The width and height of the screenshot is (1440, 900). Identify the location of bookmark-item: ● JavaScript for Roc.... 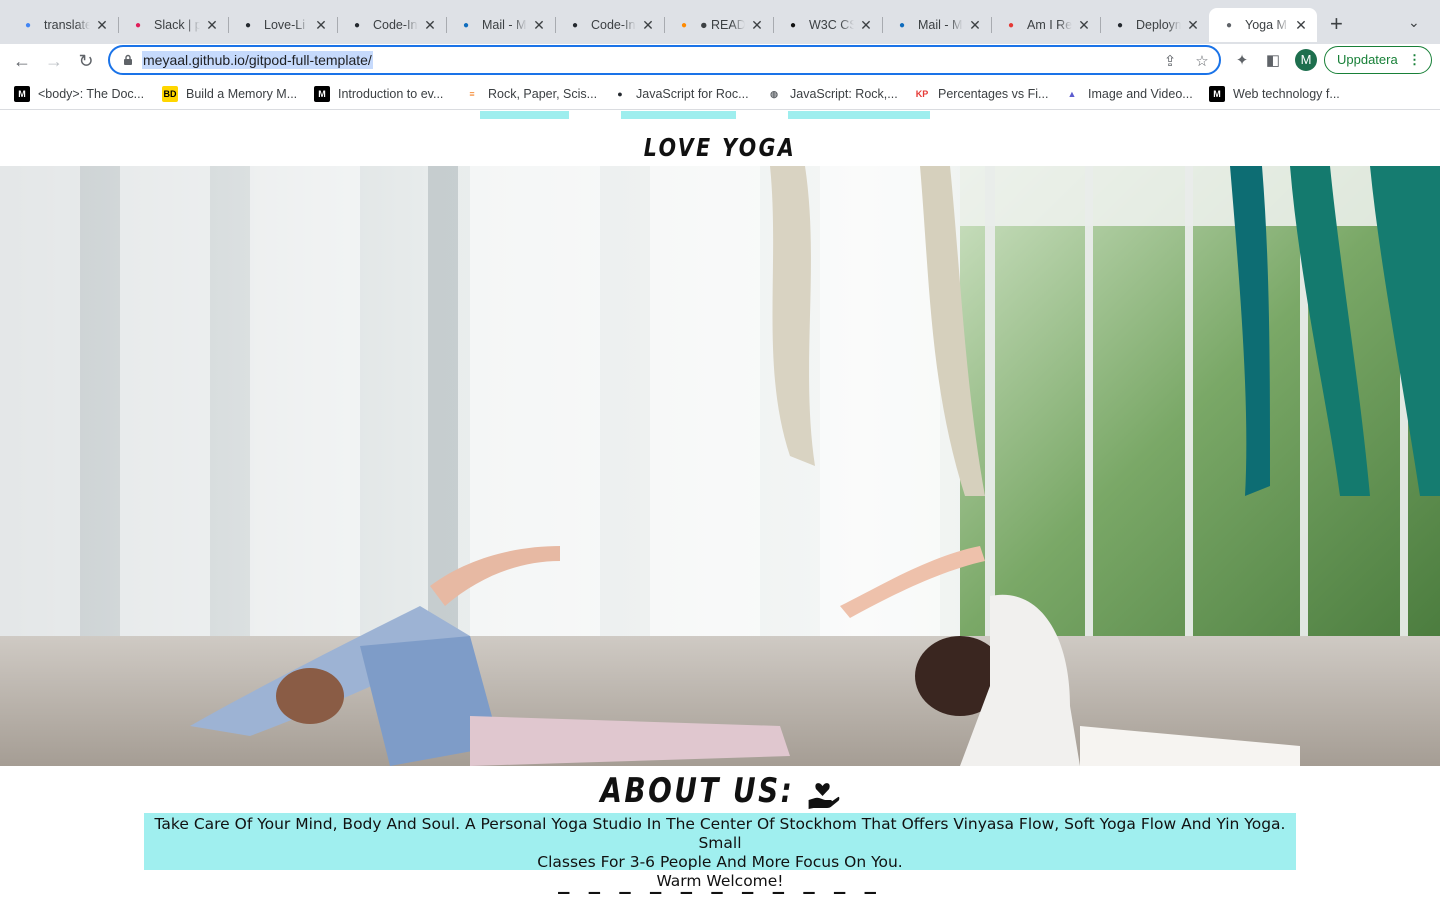
(680, 94).